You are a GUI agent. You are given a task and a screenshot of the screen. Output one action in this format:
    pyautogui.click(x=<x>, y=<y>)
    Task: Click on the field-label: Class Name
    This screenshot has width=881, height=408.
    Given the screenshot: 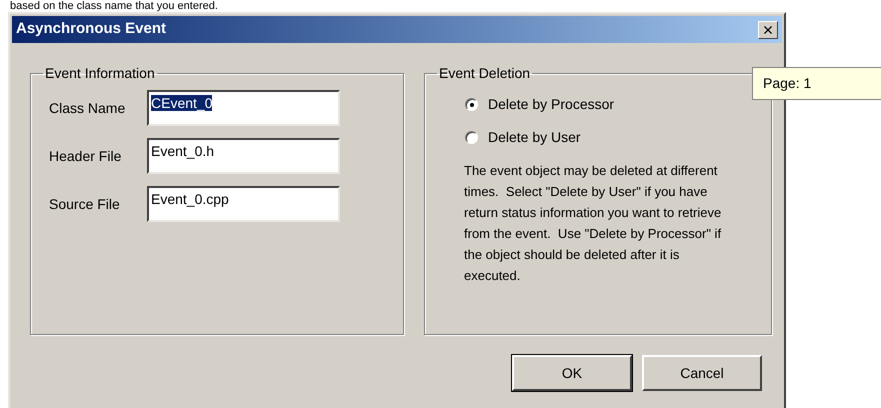 What is the action you would take?
    pyautogui.click(x=87, y=108)
    